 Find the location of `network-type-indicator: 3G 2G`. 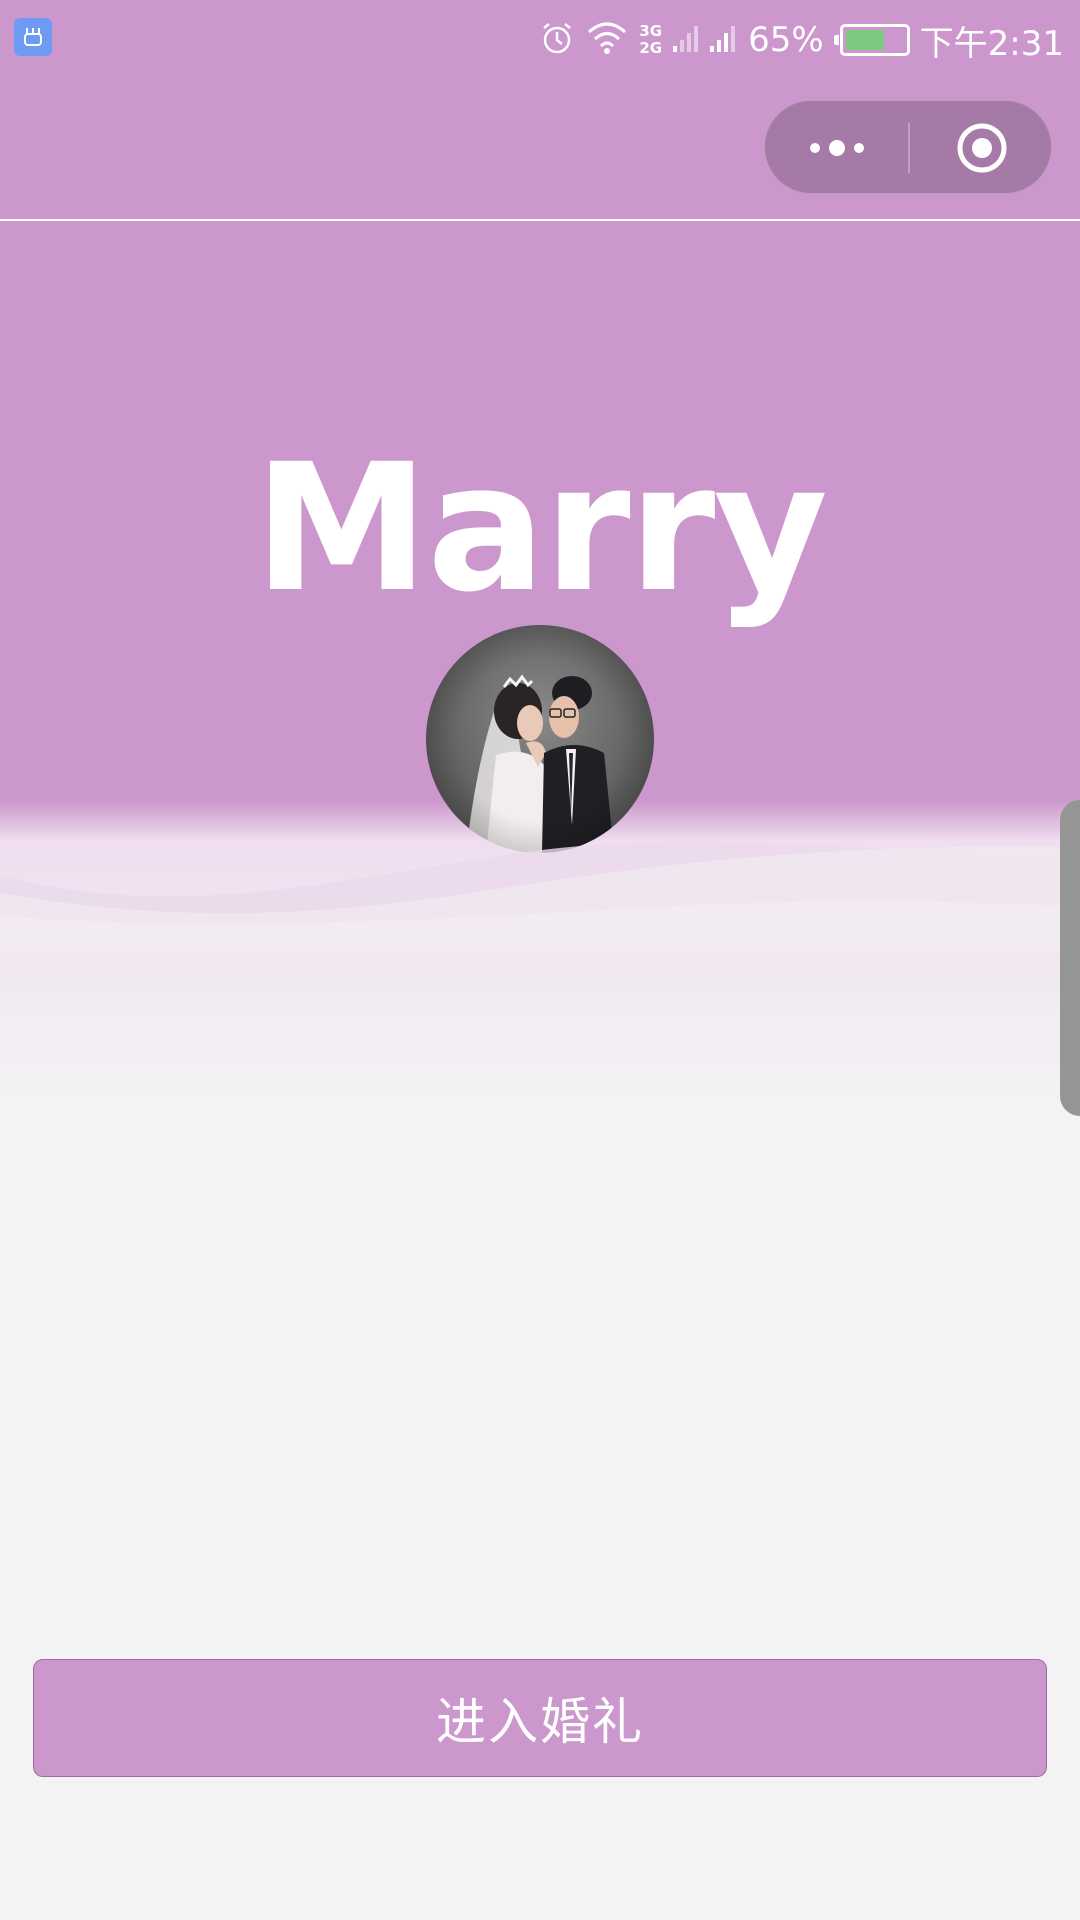

network-type-indicator: 3G 2G is located at coordinates (650, 40).